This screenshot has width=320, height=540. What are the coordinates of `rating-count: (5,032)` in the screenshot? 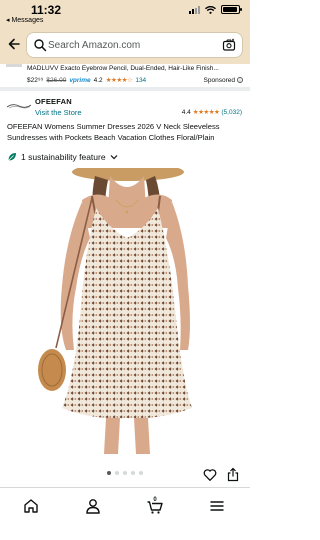 It's located at (231, 112).